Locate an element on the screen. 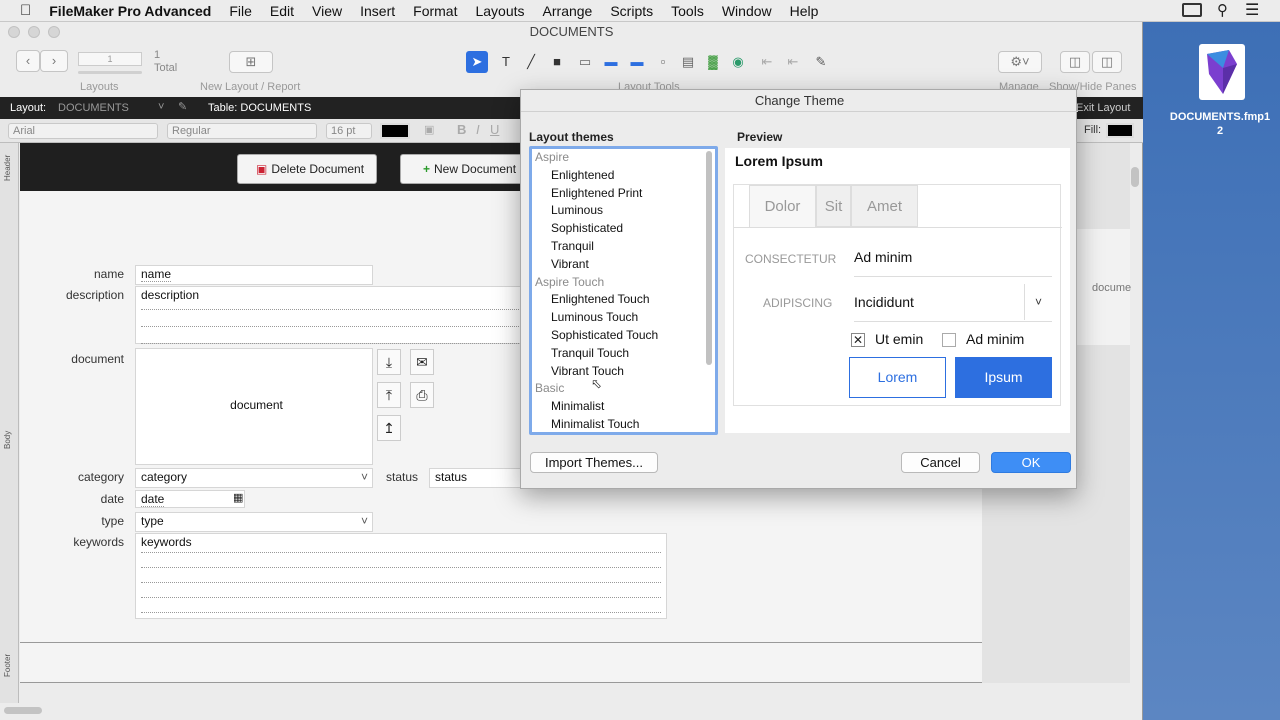  popover-tool-icon: ▫ is located at coordinates (663, 62).